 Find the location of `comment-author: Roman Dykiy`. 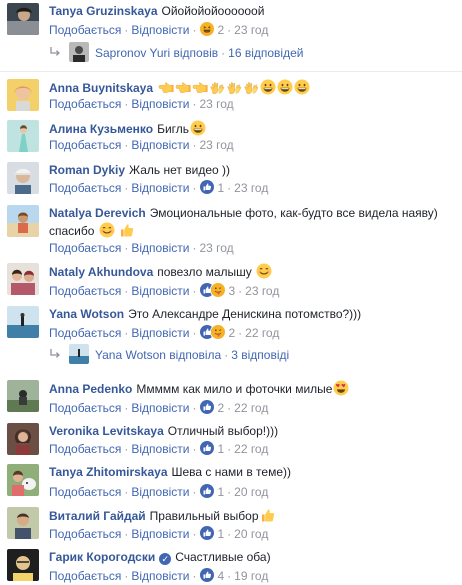

comment-author: Roman Dykiy is located at coordinates (87, 170).